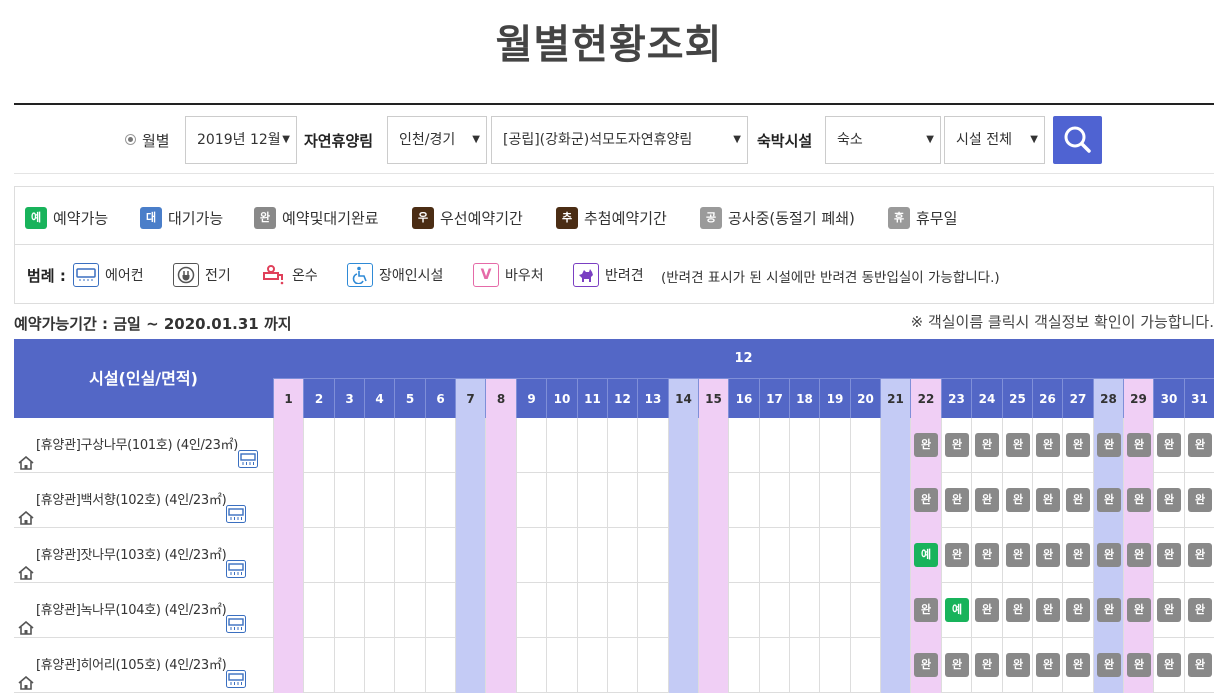 This screenshot has height=696, width=1218. Describe the element at coordinates (986, 398) in the screenshot. I see `day-header-cell: 24` at that location.